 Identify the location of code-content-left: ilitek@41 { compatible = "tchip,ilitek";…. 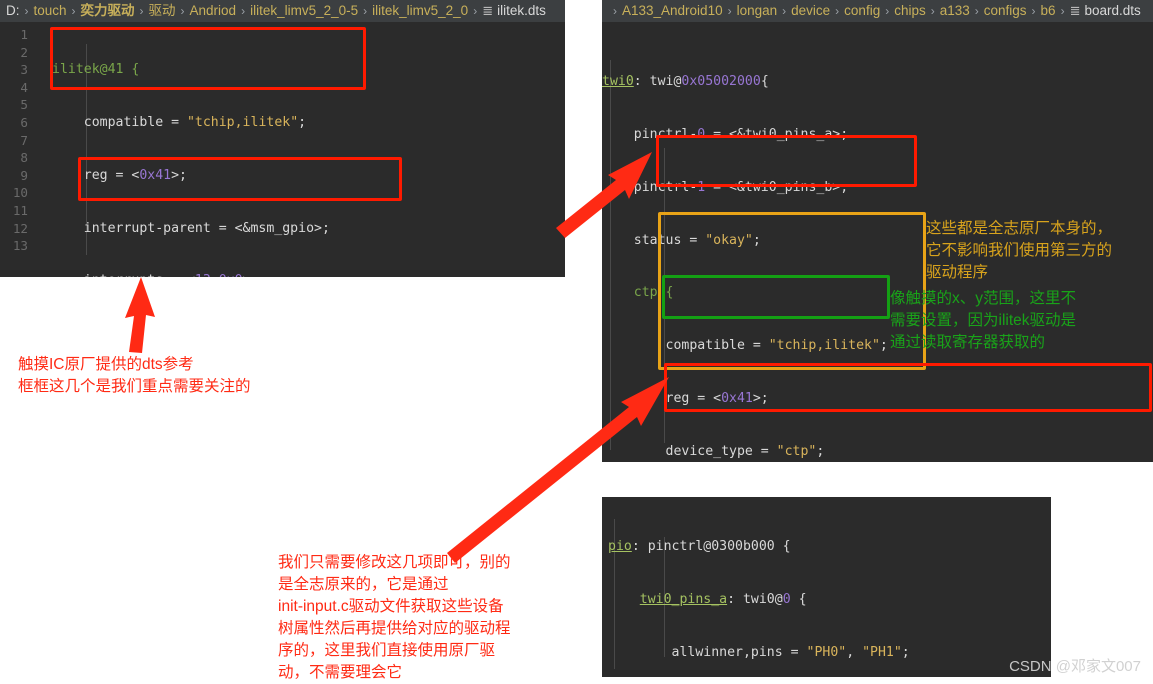
(222, 151).